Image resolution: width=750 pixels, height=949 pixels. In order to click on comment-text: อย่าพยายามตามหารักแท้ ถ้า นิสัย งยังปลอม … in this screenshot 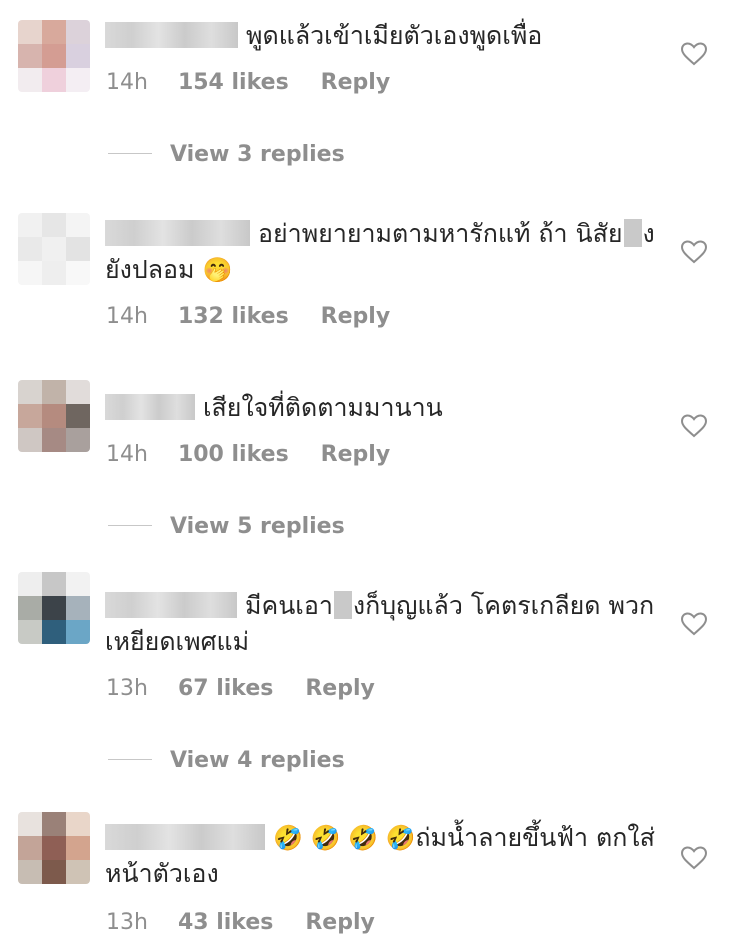, I will do `click(385, 252)`.